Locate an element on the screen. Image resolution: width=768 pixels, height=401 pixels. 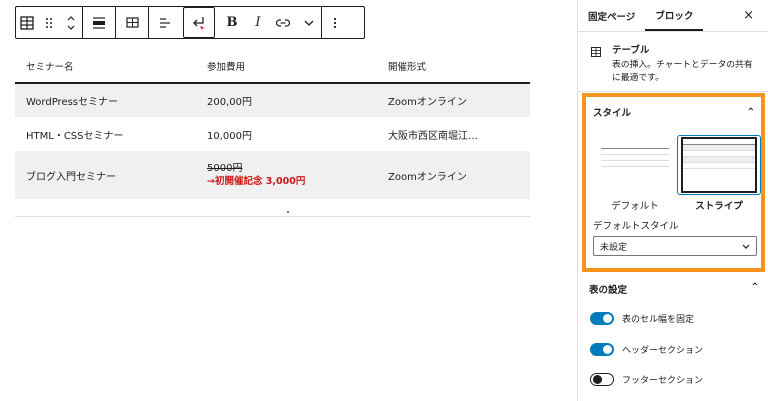
table-caption-area is located at coordinates (272, 208).